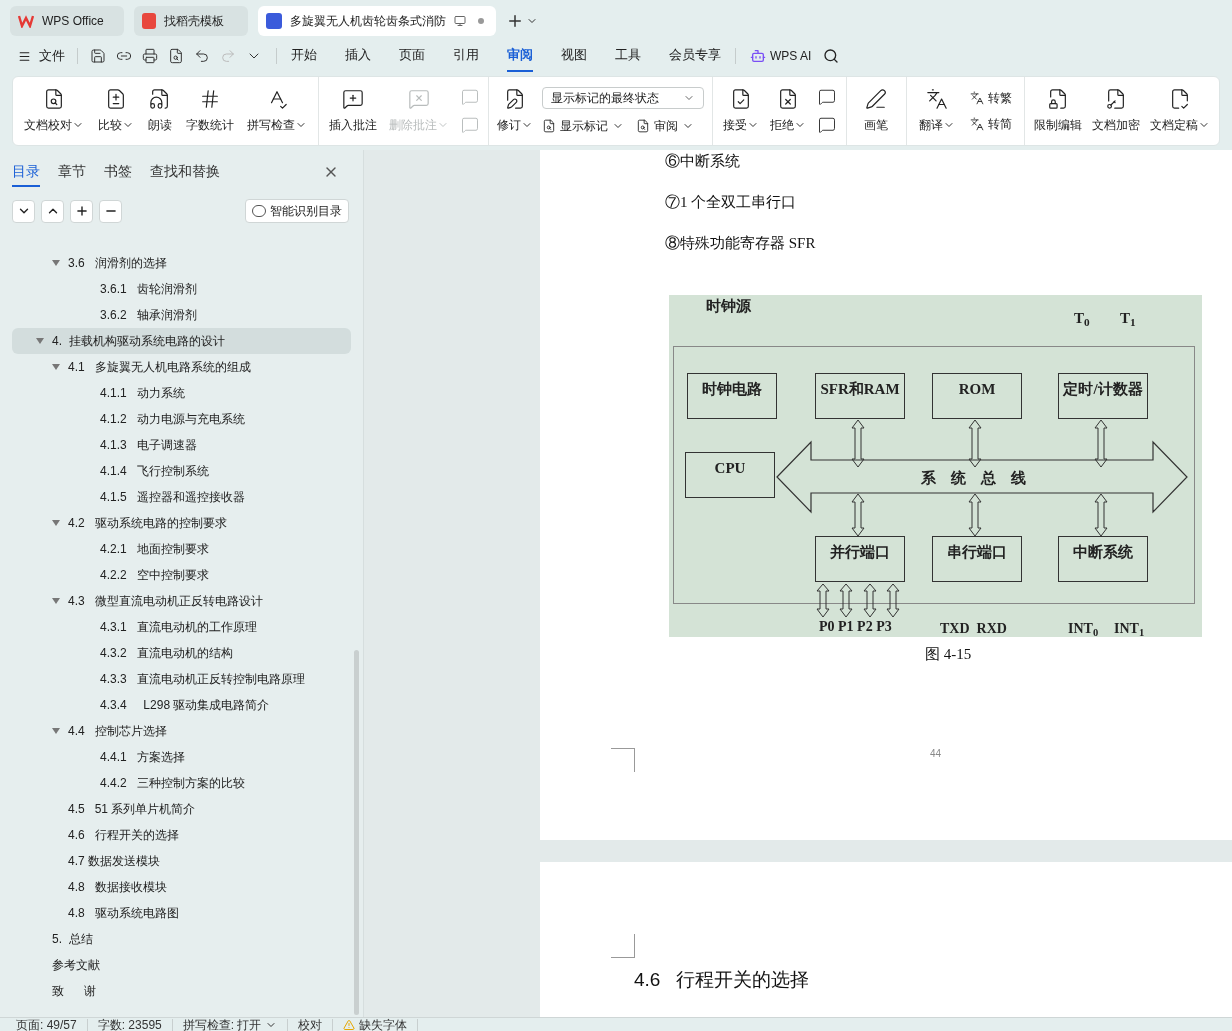 The image size is (1232, 1031). I want to click on ribbon-button: 字数统计, so click(209, 111).